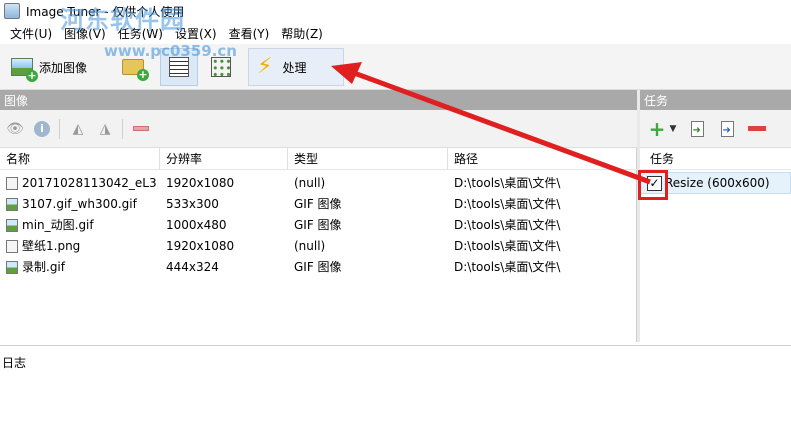 Image resolution: width=791 pixels, height=438 pixels. I want to click on lightning-icon: ⚡, so click(265, 66).